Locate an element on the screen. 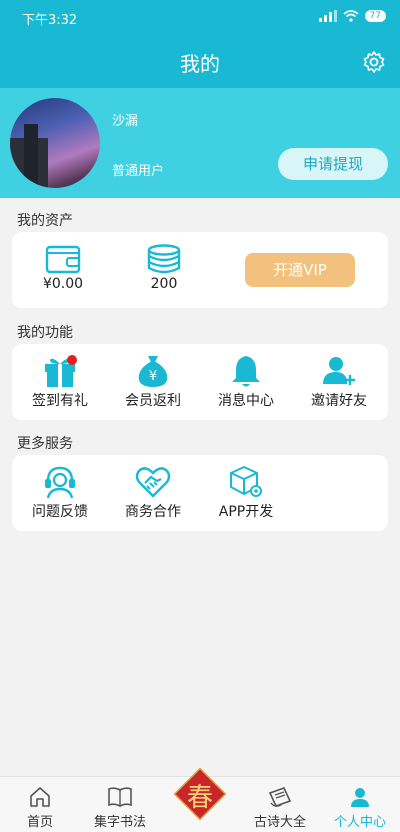 The image size is (400, 832). handshake-icon is located at coordinates (153, 482).